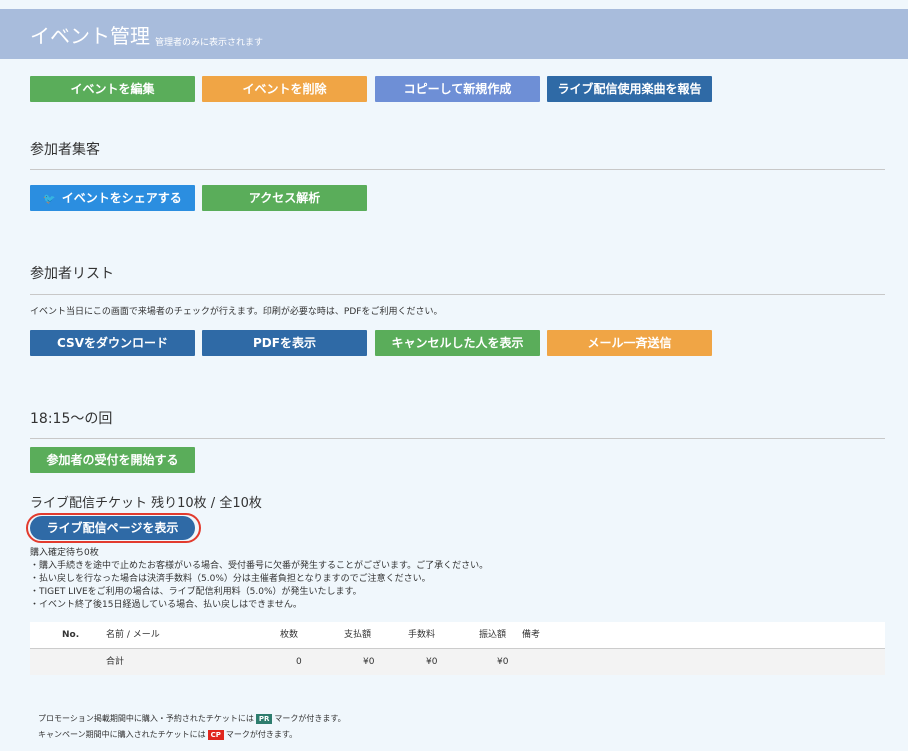  What do you see at coordinates (358, 635) in the screenshot?
I see `header-paid: 支払額` at bounding box center [358, 635].